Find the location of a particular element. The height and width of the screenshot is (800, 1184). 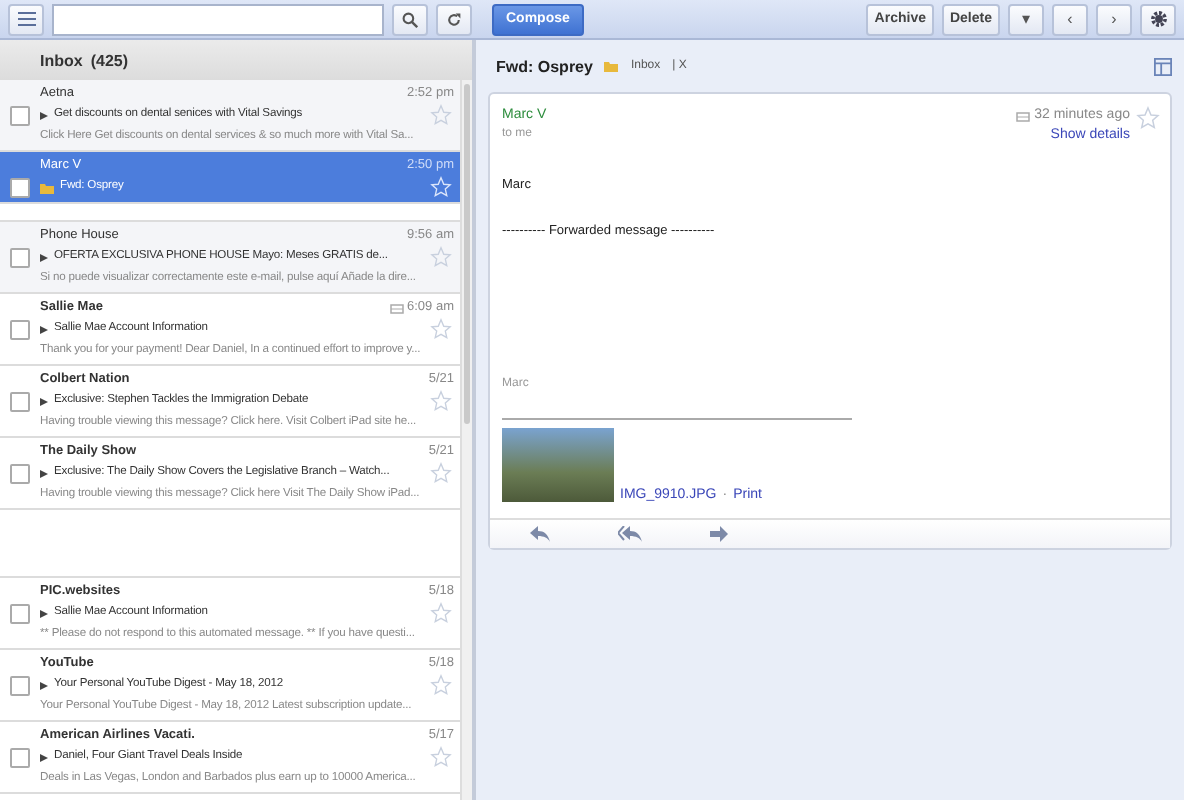

settings-icon is located at coordinates (1158, 19).